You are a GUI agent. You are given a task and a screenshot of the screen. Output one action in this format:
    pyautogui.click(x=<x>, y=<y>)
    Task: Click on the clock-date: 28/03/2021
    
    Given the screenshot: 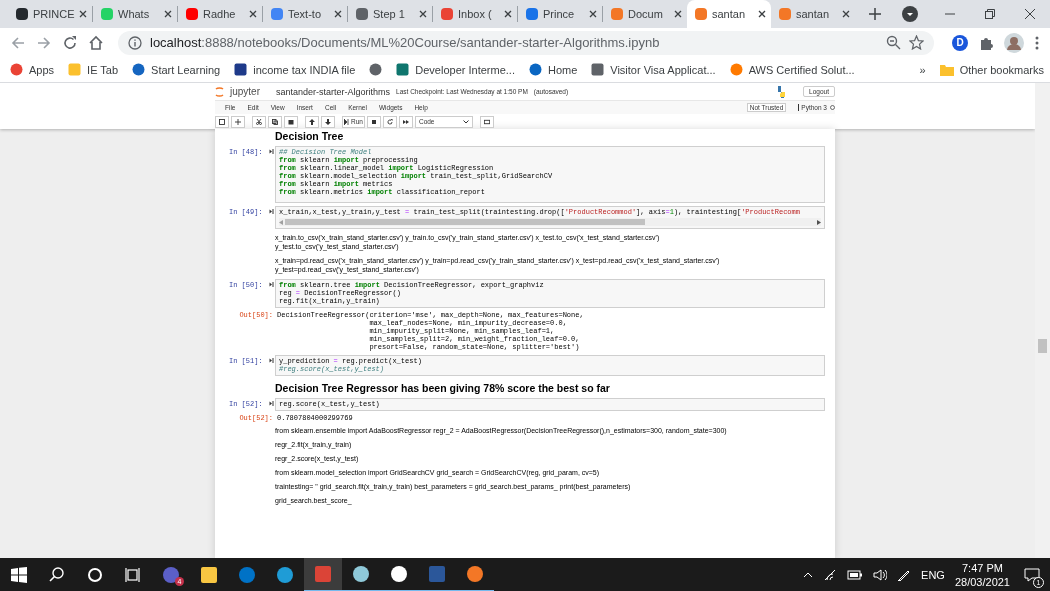 What is the action you would take?
    pyautogui.click(x=982, y=582)
    